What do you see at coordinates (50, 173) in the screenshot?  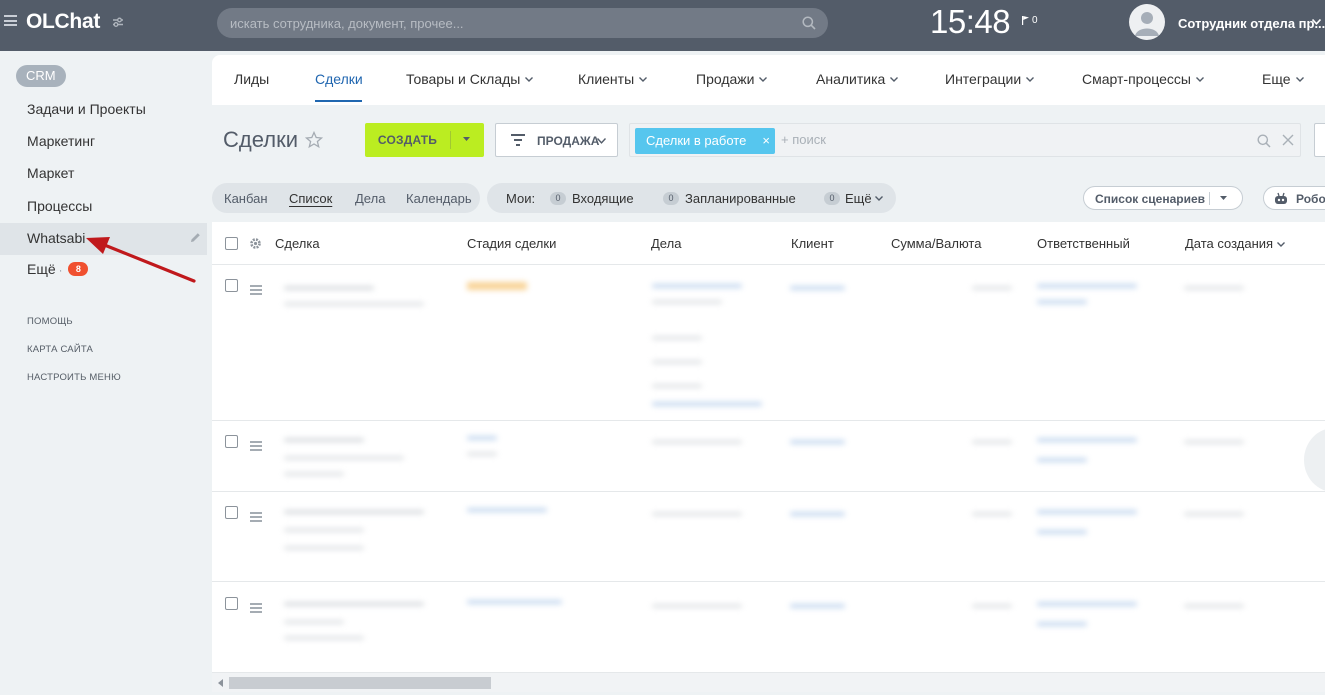 I see `sidebar-item-market: Маркет` at bounding box center [50, 173].